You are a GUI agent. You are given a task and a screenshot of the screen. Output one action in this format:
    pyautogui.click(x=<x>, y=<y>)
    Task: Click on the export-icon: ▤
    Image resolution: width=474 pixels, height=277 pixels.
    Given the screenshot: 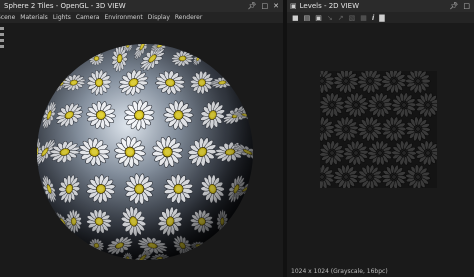 What is the action you would take?
    pyautogui.click(x=307, y=18)
    